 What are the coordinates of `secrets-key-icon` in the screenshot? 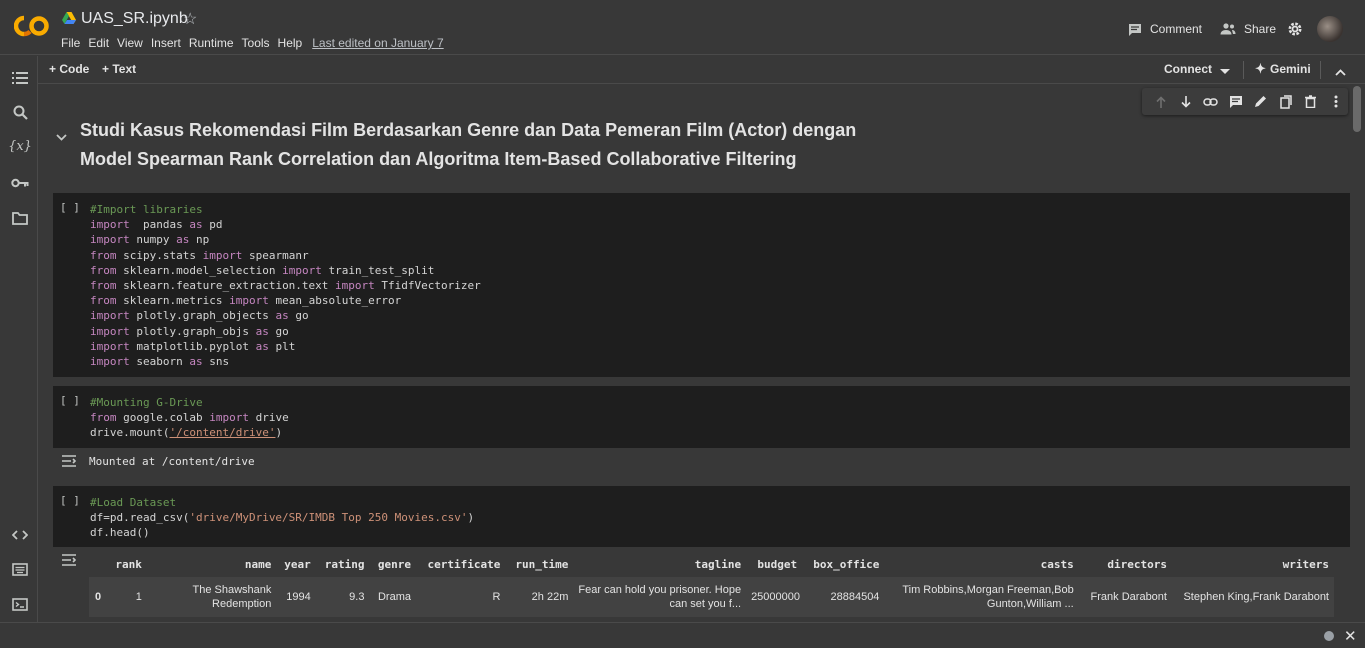 It's located at (20, 183).